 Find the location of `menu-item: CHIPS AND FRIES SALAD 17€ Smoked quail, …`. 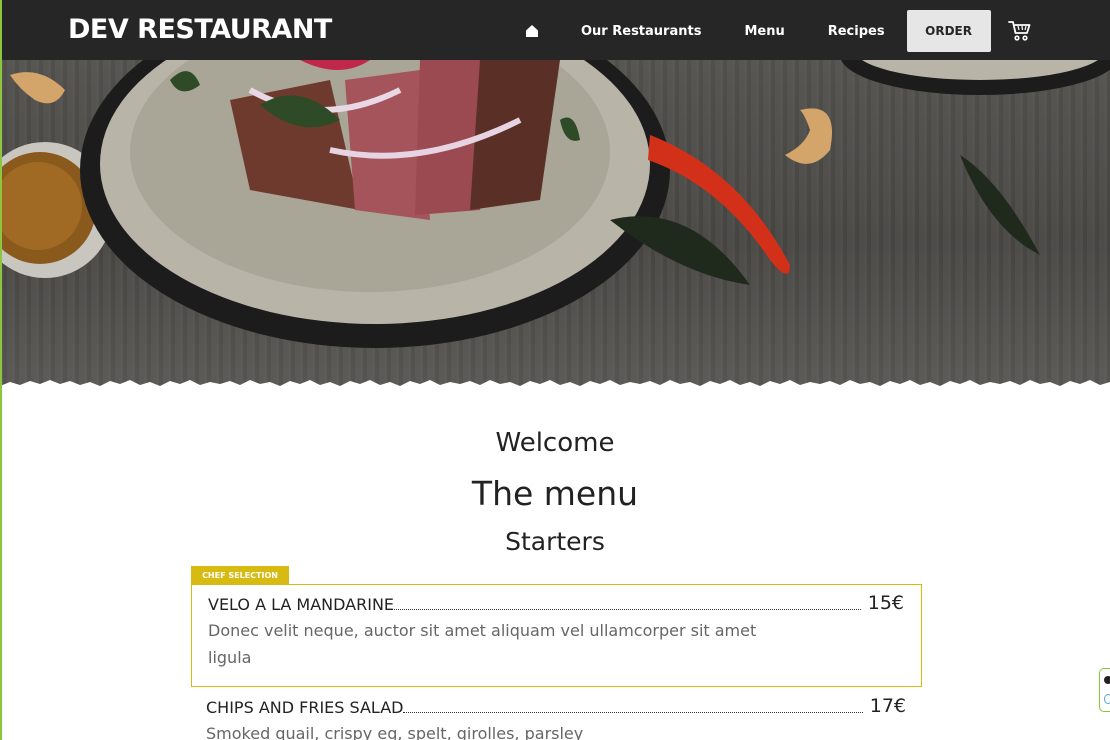

menu-item: CHIPS AND FRIES SALAD 17€ Smoked quail, … is located at coordinates (556, 717).